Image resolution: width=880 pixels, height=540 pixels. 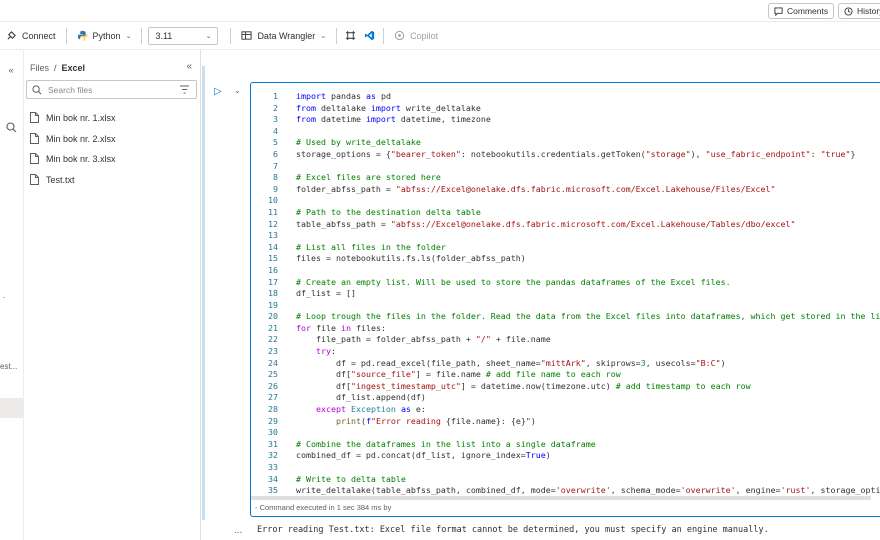 I want to click on line-number: 23, so click(x=273, y=351).